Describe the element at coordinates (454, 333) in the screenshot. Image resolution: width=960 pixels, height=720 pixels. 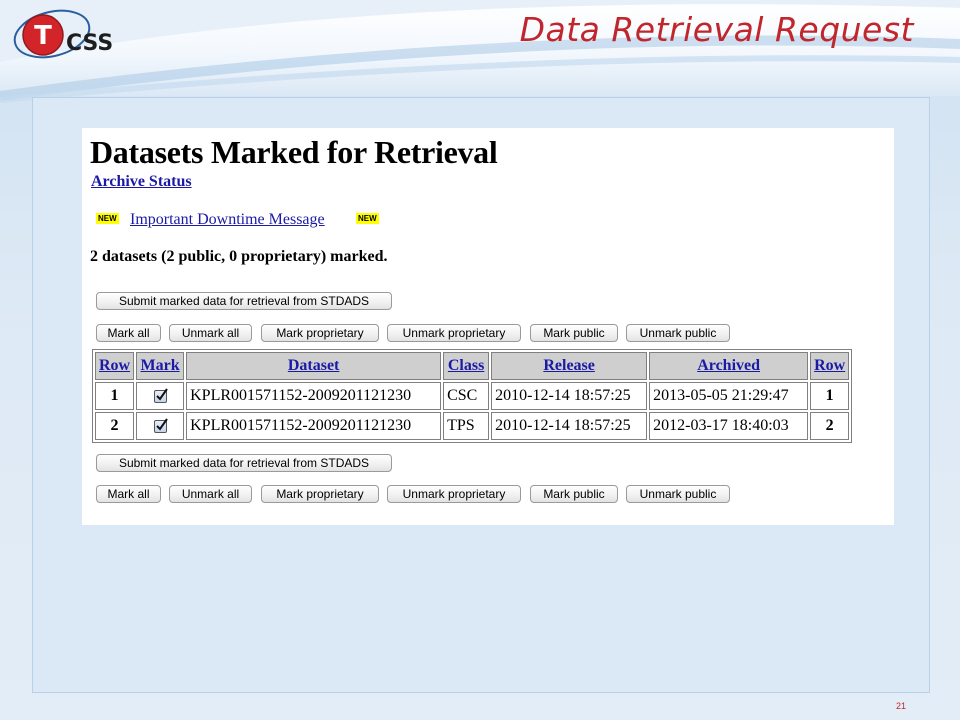
I see `unmark-proprietary-button-top: Unmark proprietary` at that location.